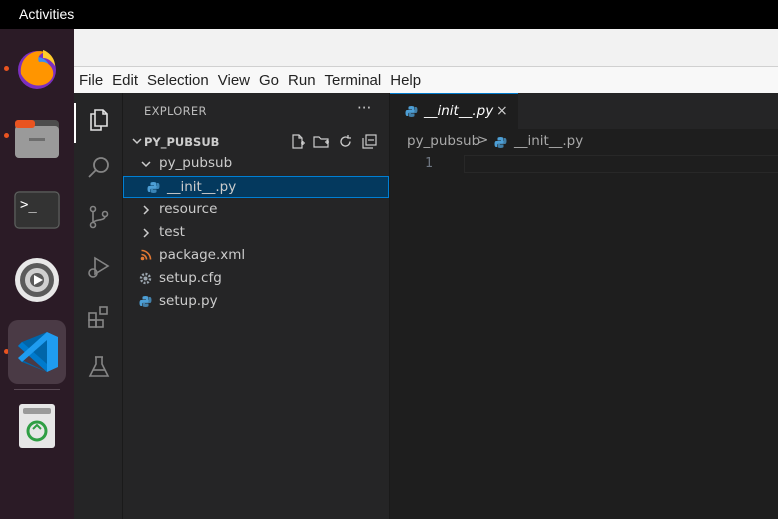 The height and width of the screenshot is (519, 778). I want to click on activity-explorer, so click(99, 119).